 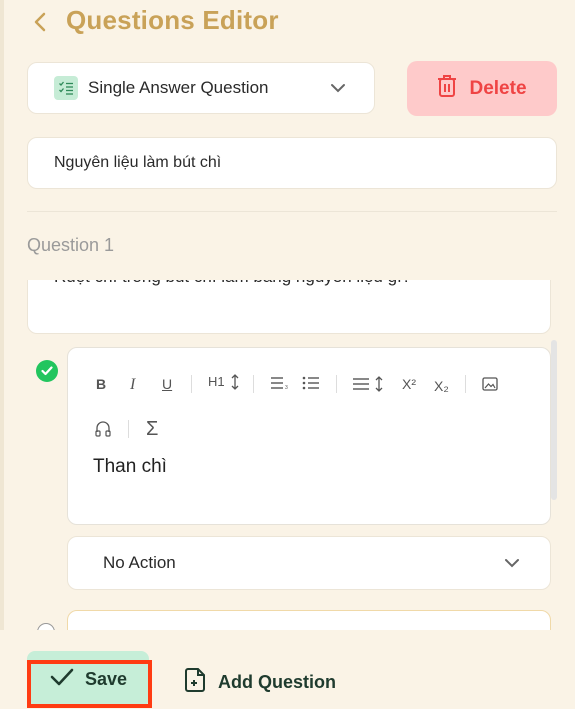 I want to click on add-question-button: Add Question, so click(x=260, y=682).